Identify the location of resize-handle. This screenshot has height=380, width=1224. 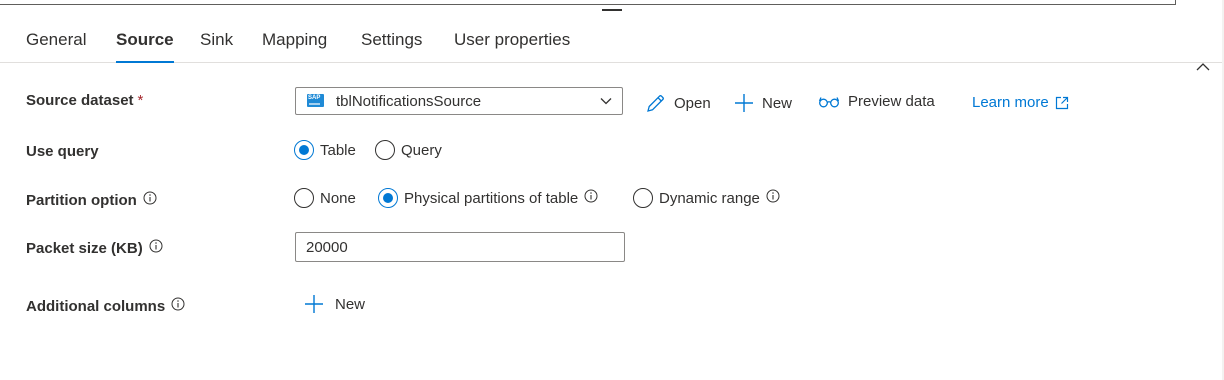
(612, 10).